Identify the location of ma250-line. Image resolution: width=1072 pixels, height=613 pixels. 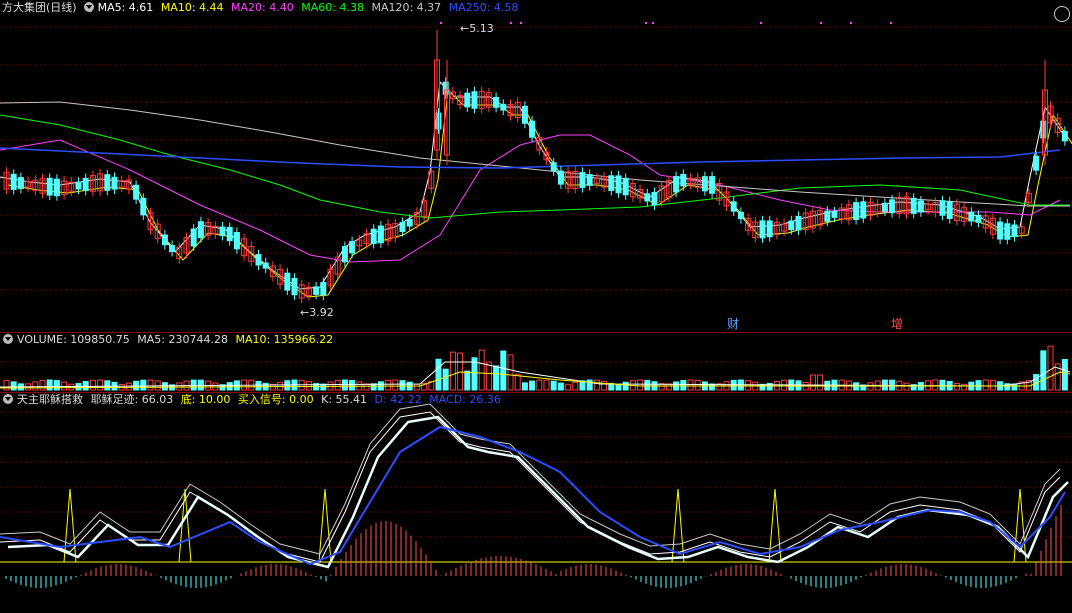
(530, 158).